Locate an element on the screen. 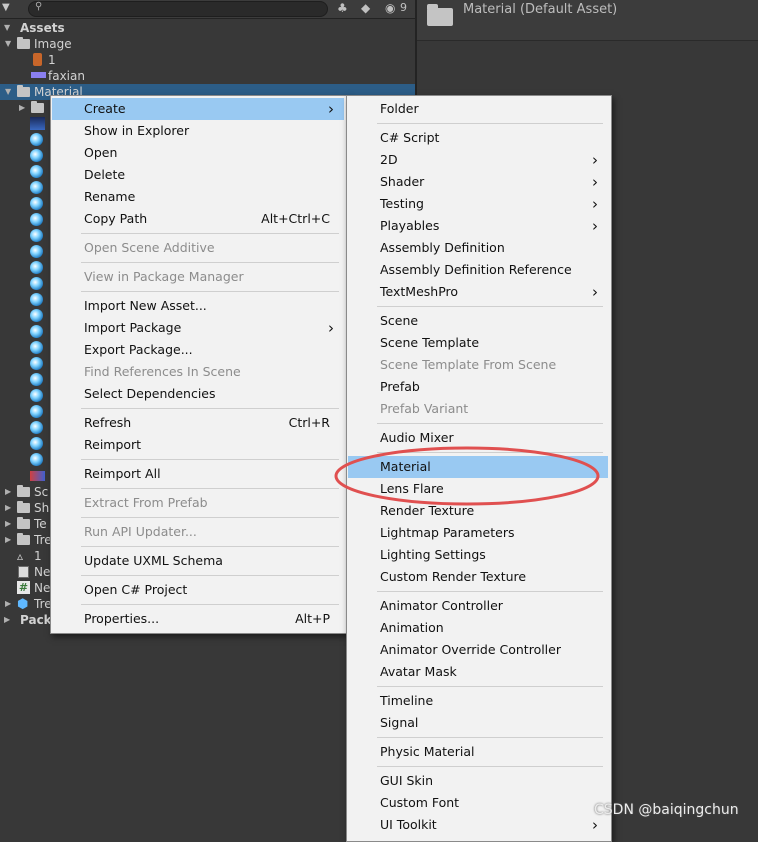  menu-item-scene: Scene is located at coordinates (478, 321).